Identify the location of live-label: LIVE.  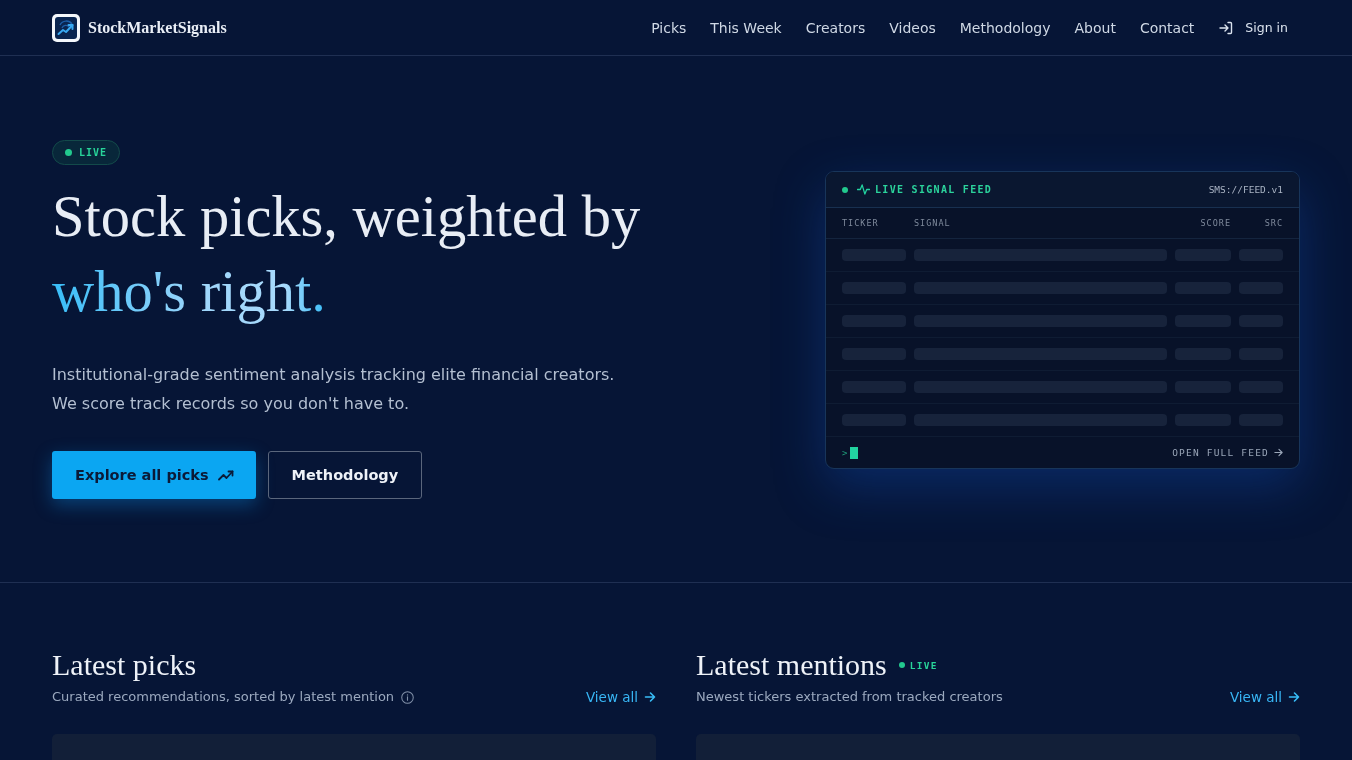
(923, 665).